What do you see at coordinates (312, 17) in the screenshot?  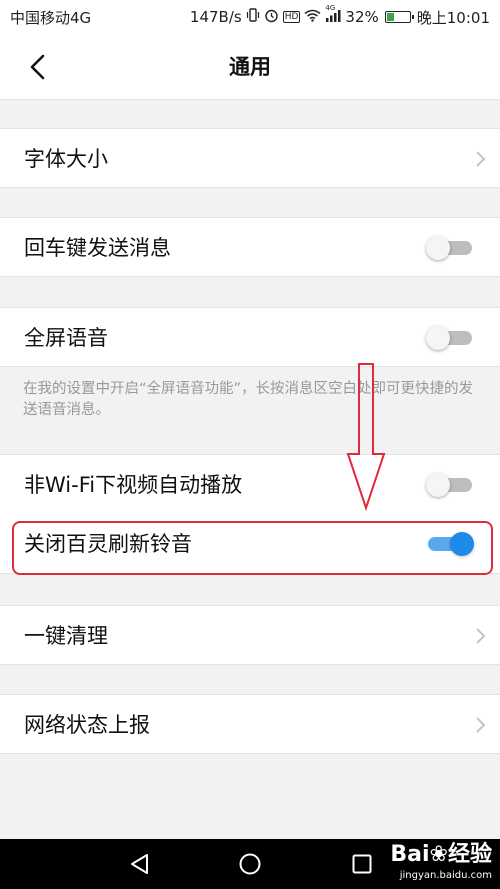 I see `wifi-icon` at bounding box center [312, 17].